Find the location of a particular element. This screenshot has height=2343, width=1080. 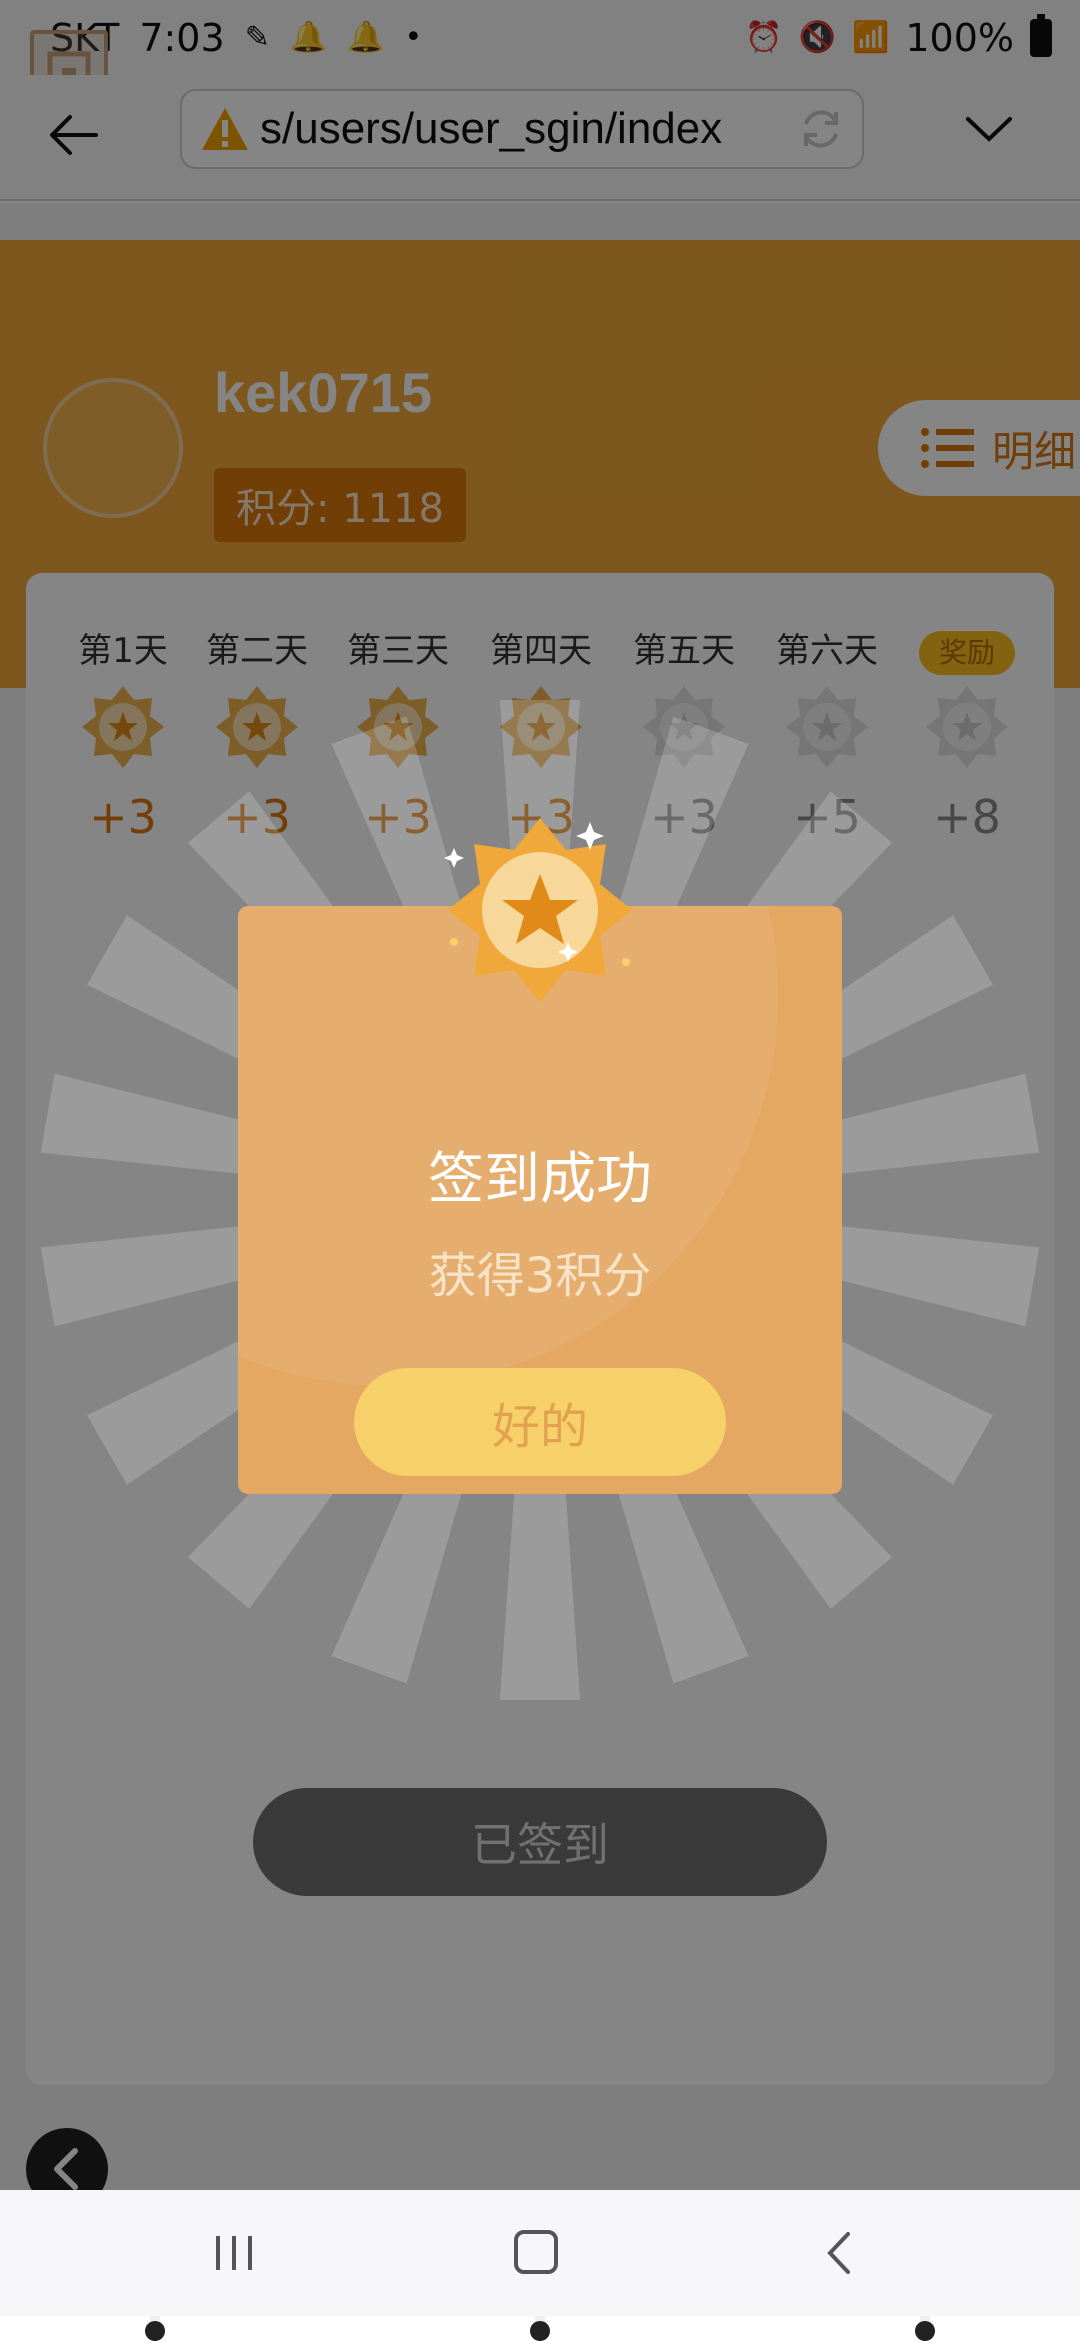

home-icon is located at coordinates (538, 2253).